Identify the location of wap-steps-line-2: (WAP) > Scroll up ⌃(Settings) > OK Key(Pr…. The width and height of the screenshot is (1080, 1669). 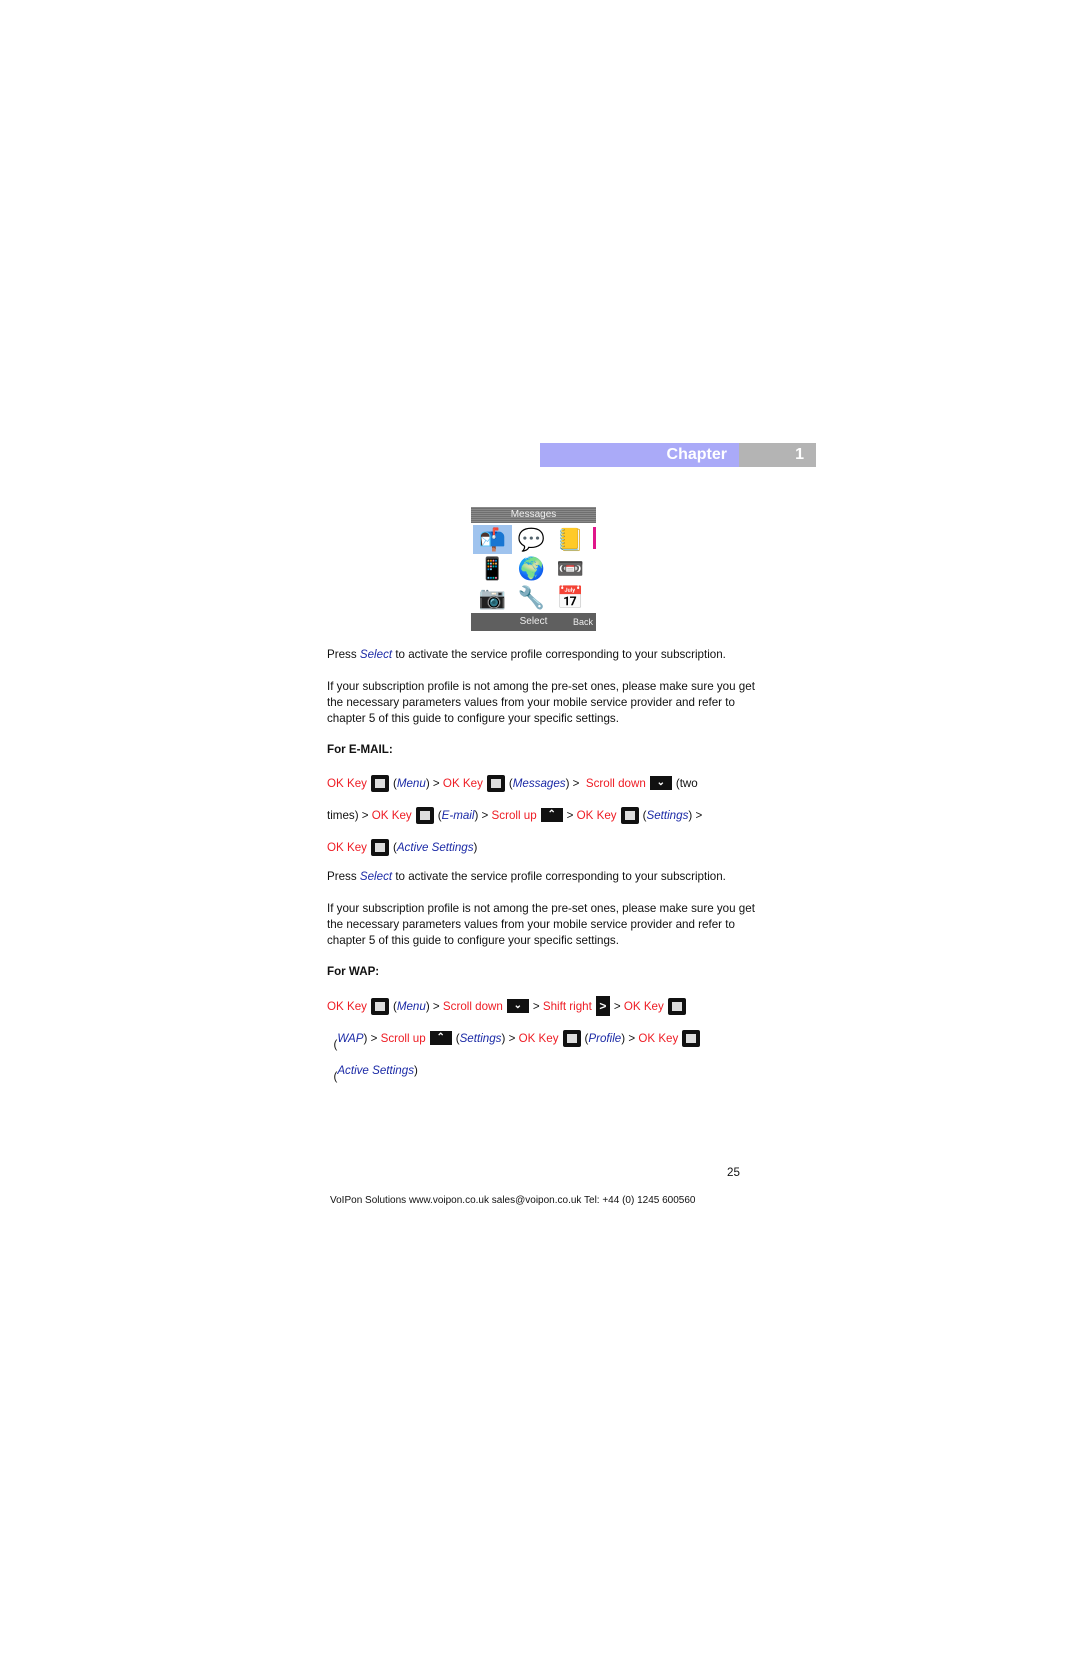
(547, 1039).